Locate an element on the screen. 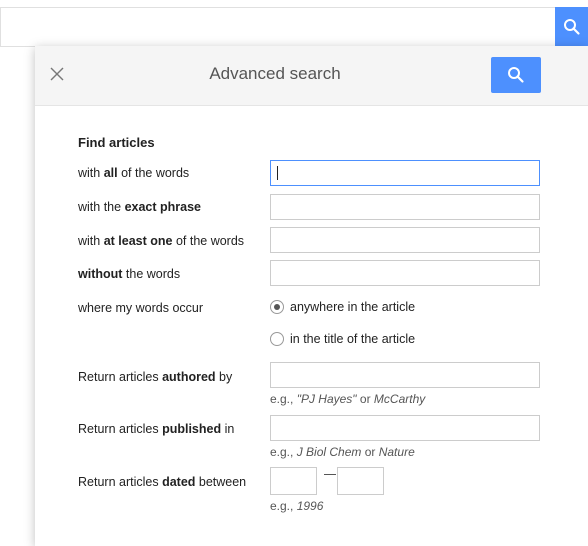 The image size is (588, 546). exact-phrase-input is located at coordinates (405, 207).